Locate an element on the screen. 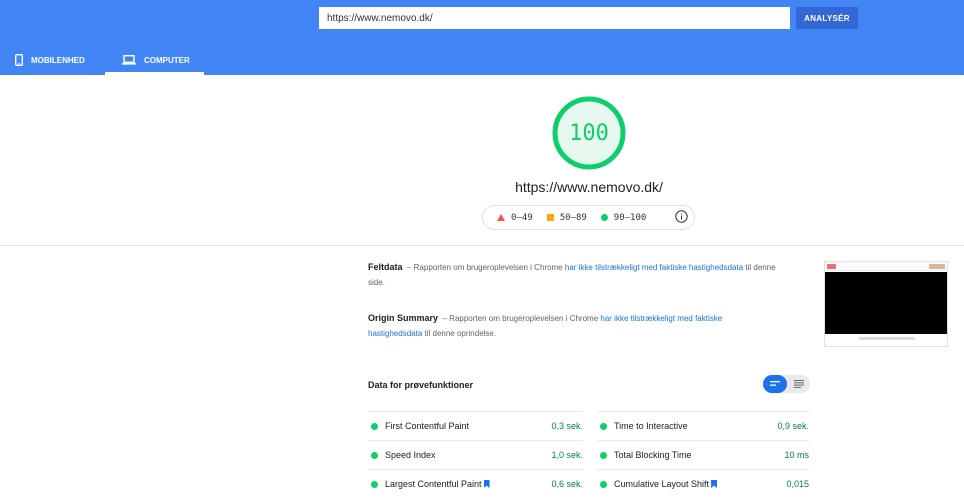  thumbnail-footer is located at coordinates (887, 338).